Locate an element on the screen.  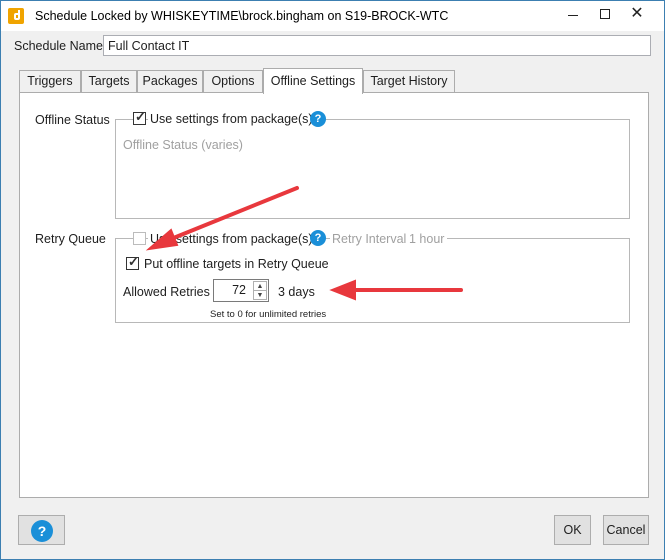
offline-use-package-checkbox: ✓ is located at coordinates (139, 117).